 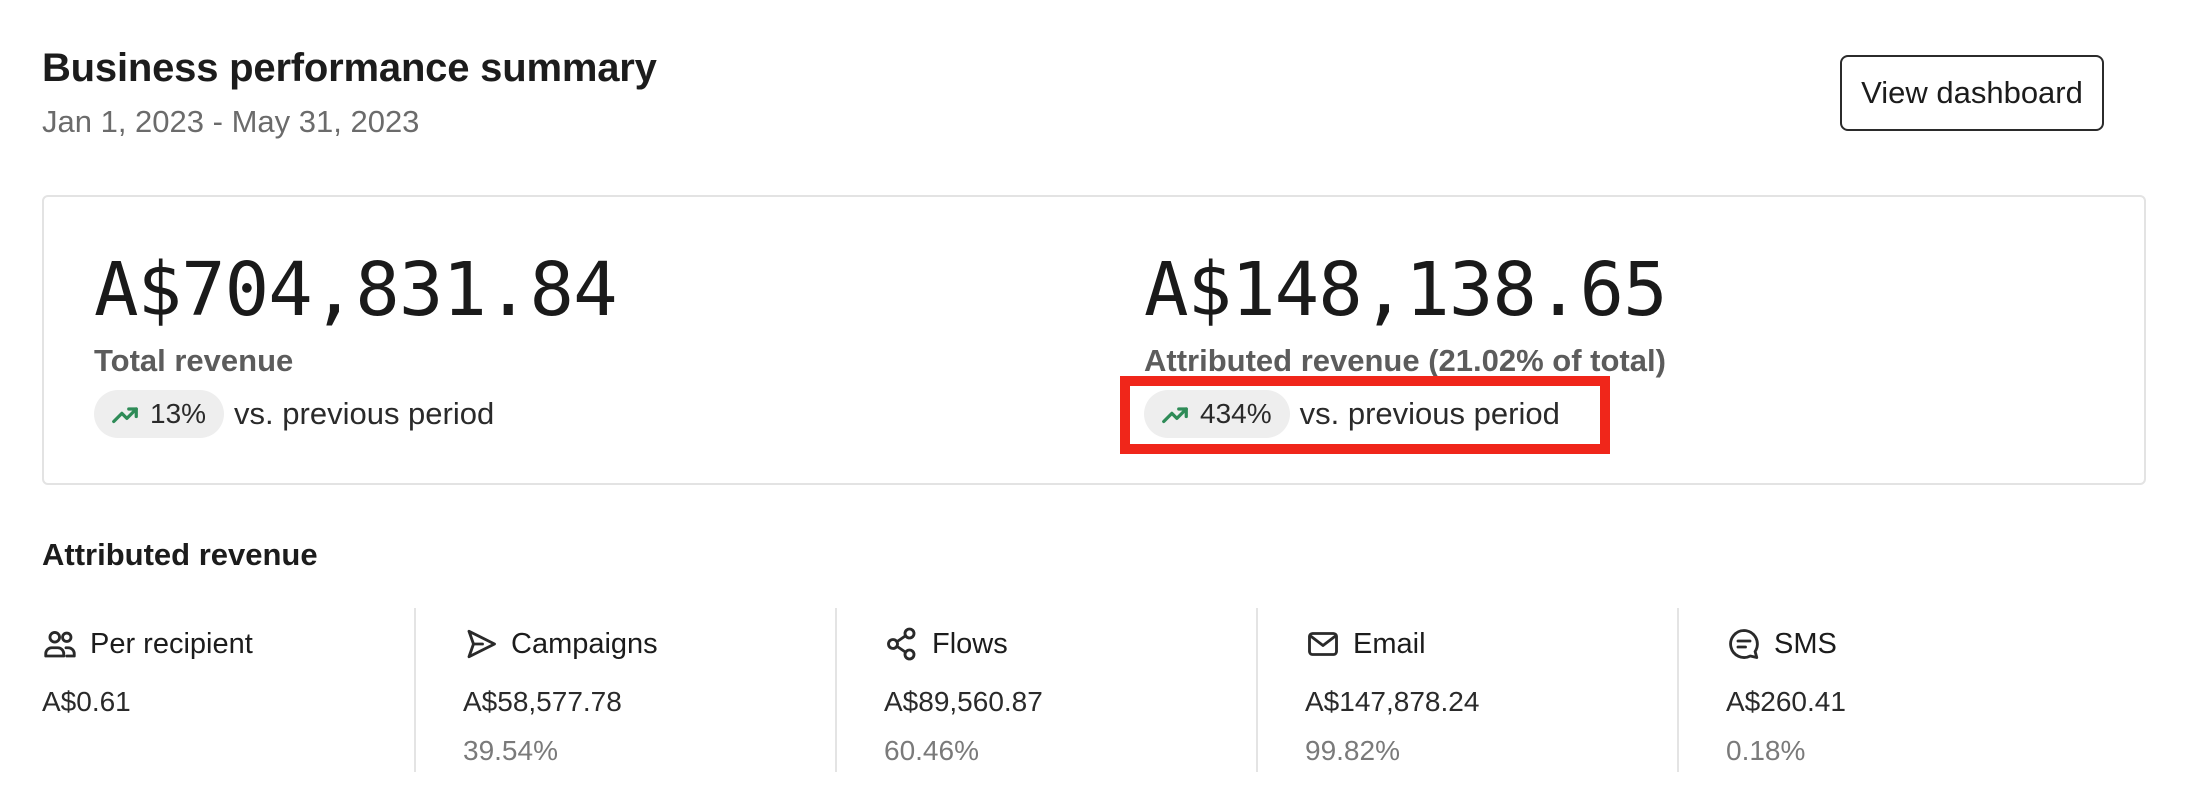 I want to click on stat-header: Email, so click(x=1365, y=644).